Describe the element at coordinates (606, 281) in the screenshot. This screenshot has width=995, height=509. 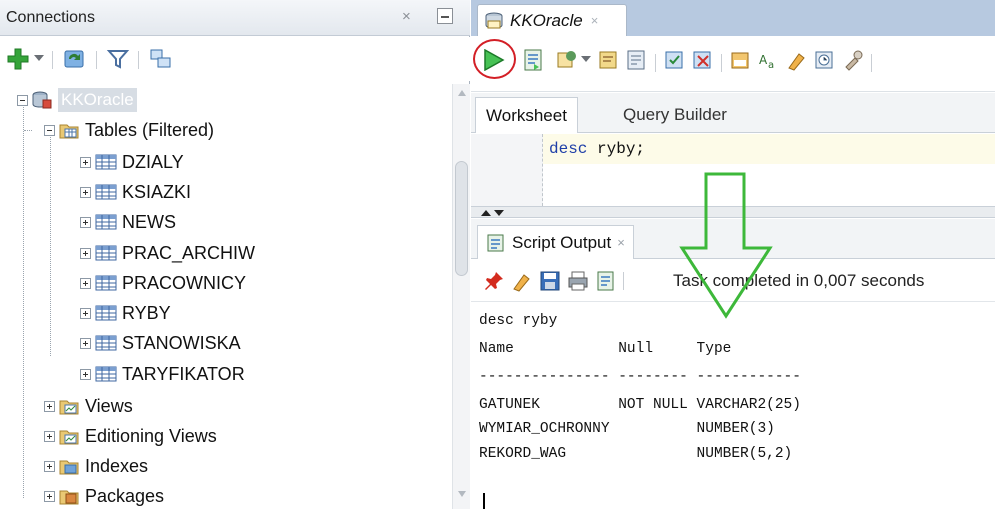
I see `output-file-icon` at that location.